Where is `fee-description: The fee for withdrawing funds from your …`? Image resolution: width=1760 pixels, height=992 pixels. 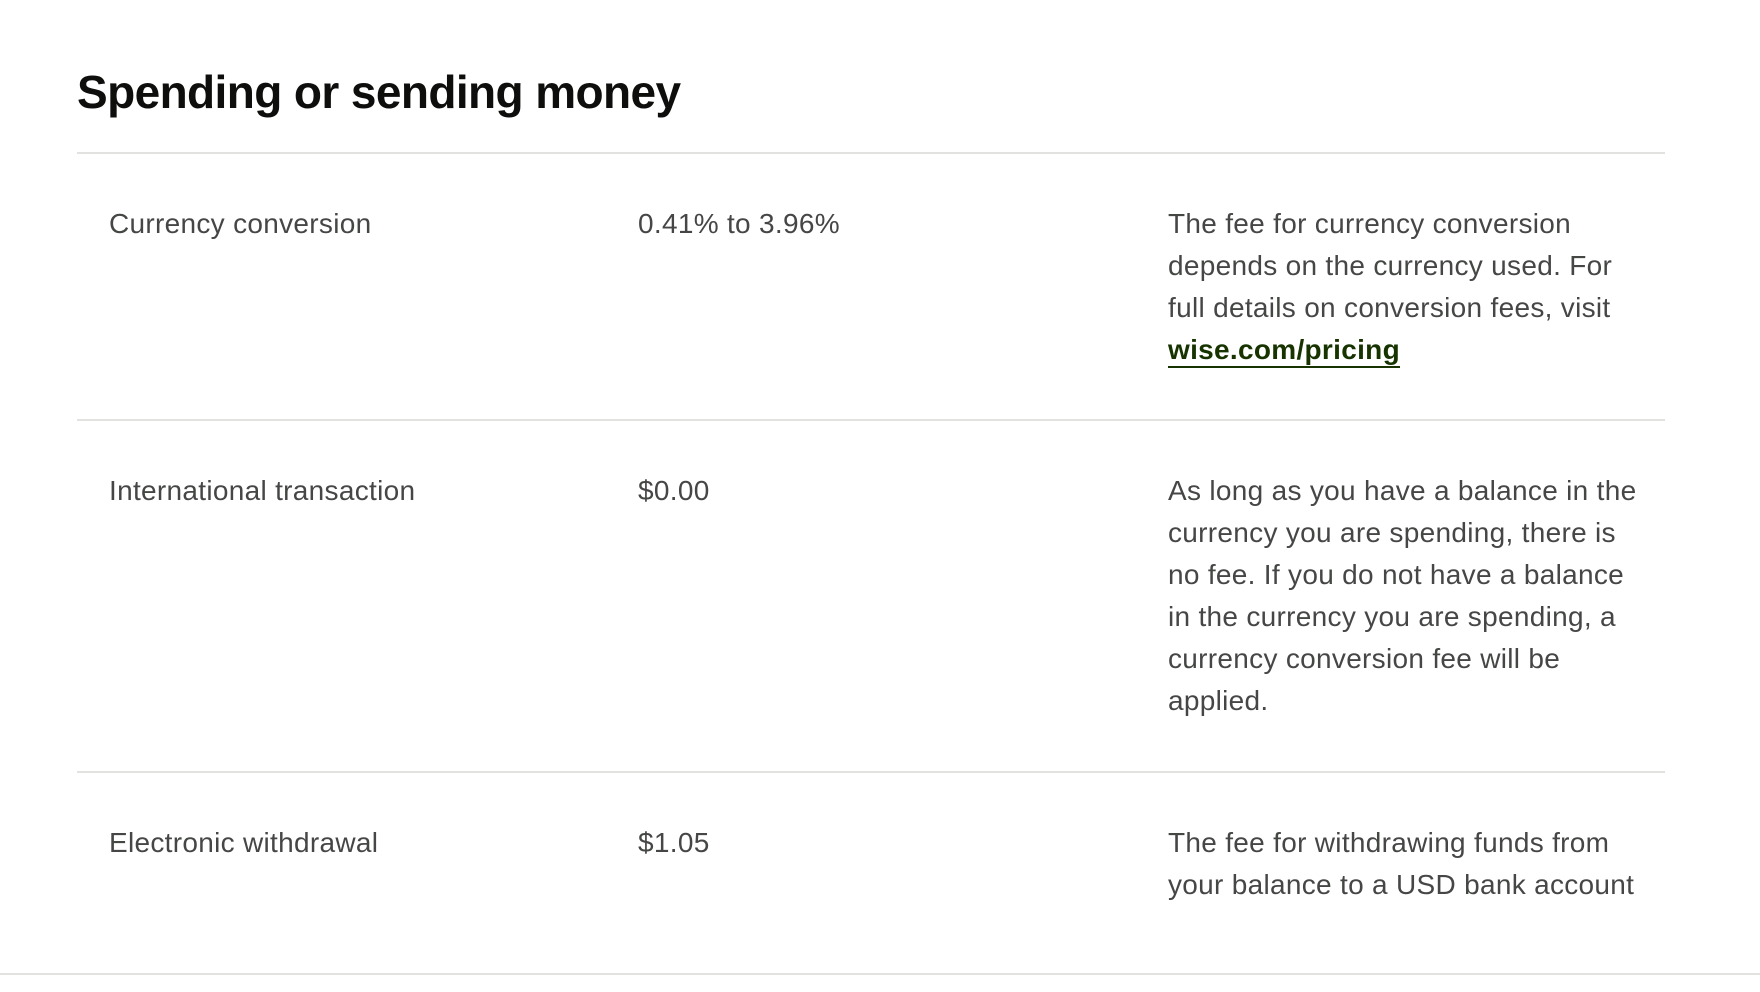
fee-description: The fee for withdrawing funds from your … is located at coordinates (1401, 863).